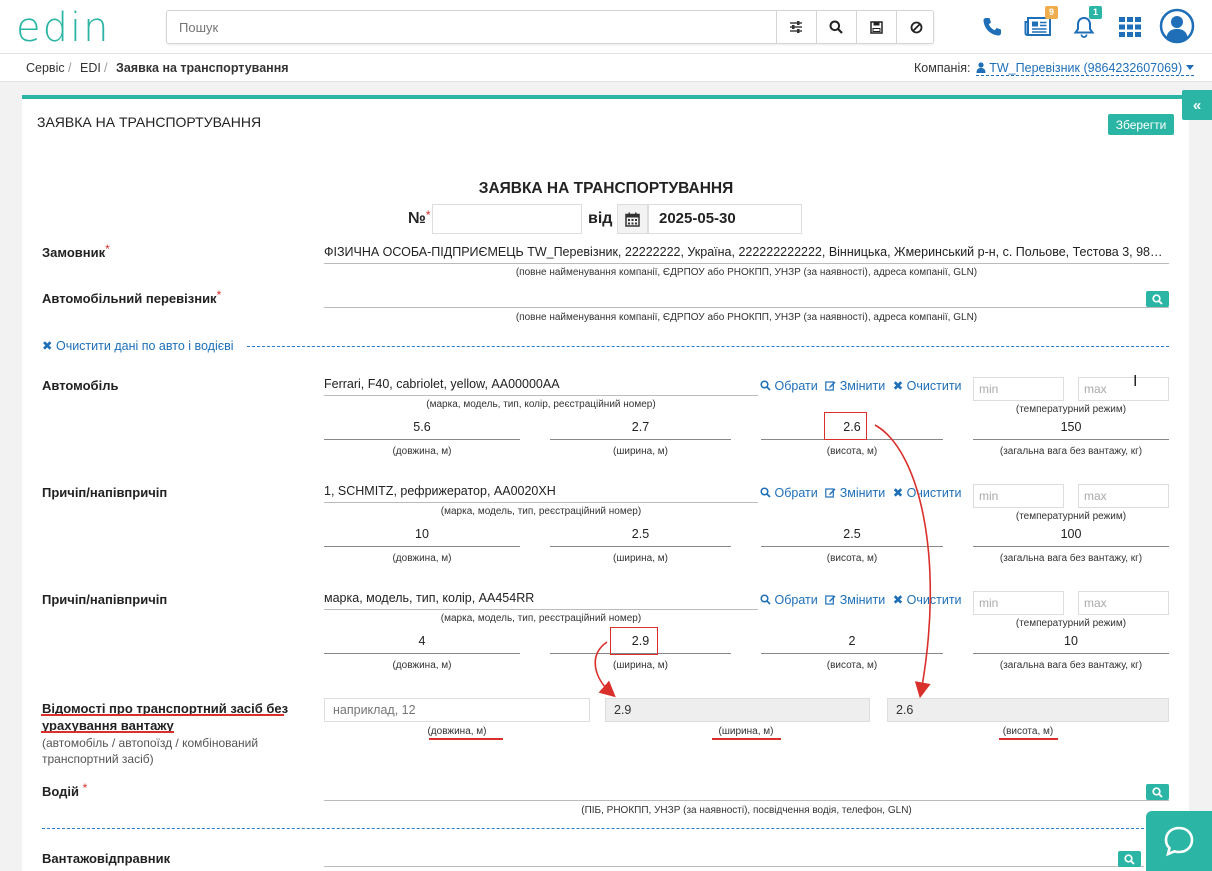 The height and width of the screenshot is (871, 1212). Describe the element at coordinates (1135, 381) in the screenshot. I see `text-cursor-icon: I` at that location.